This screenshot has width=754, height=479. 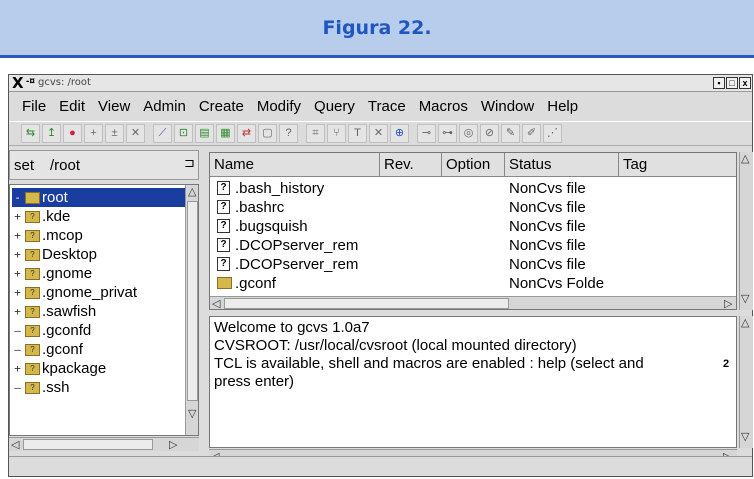 I want to click on commit-icon: ⊡, so click(x=183, y=133).